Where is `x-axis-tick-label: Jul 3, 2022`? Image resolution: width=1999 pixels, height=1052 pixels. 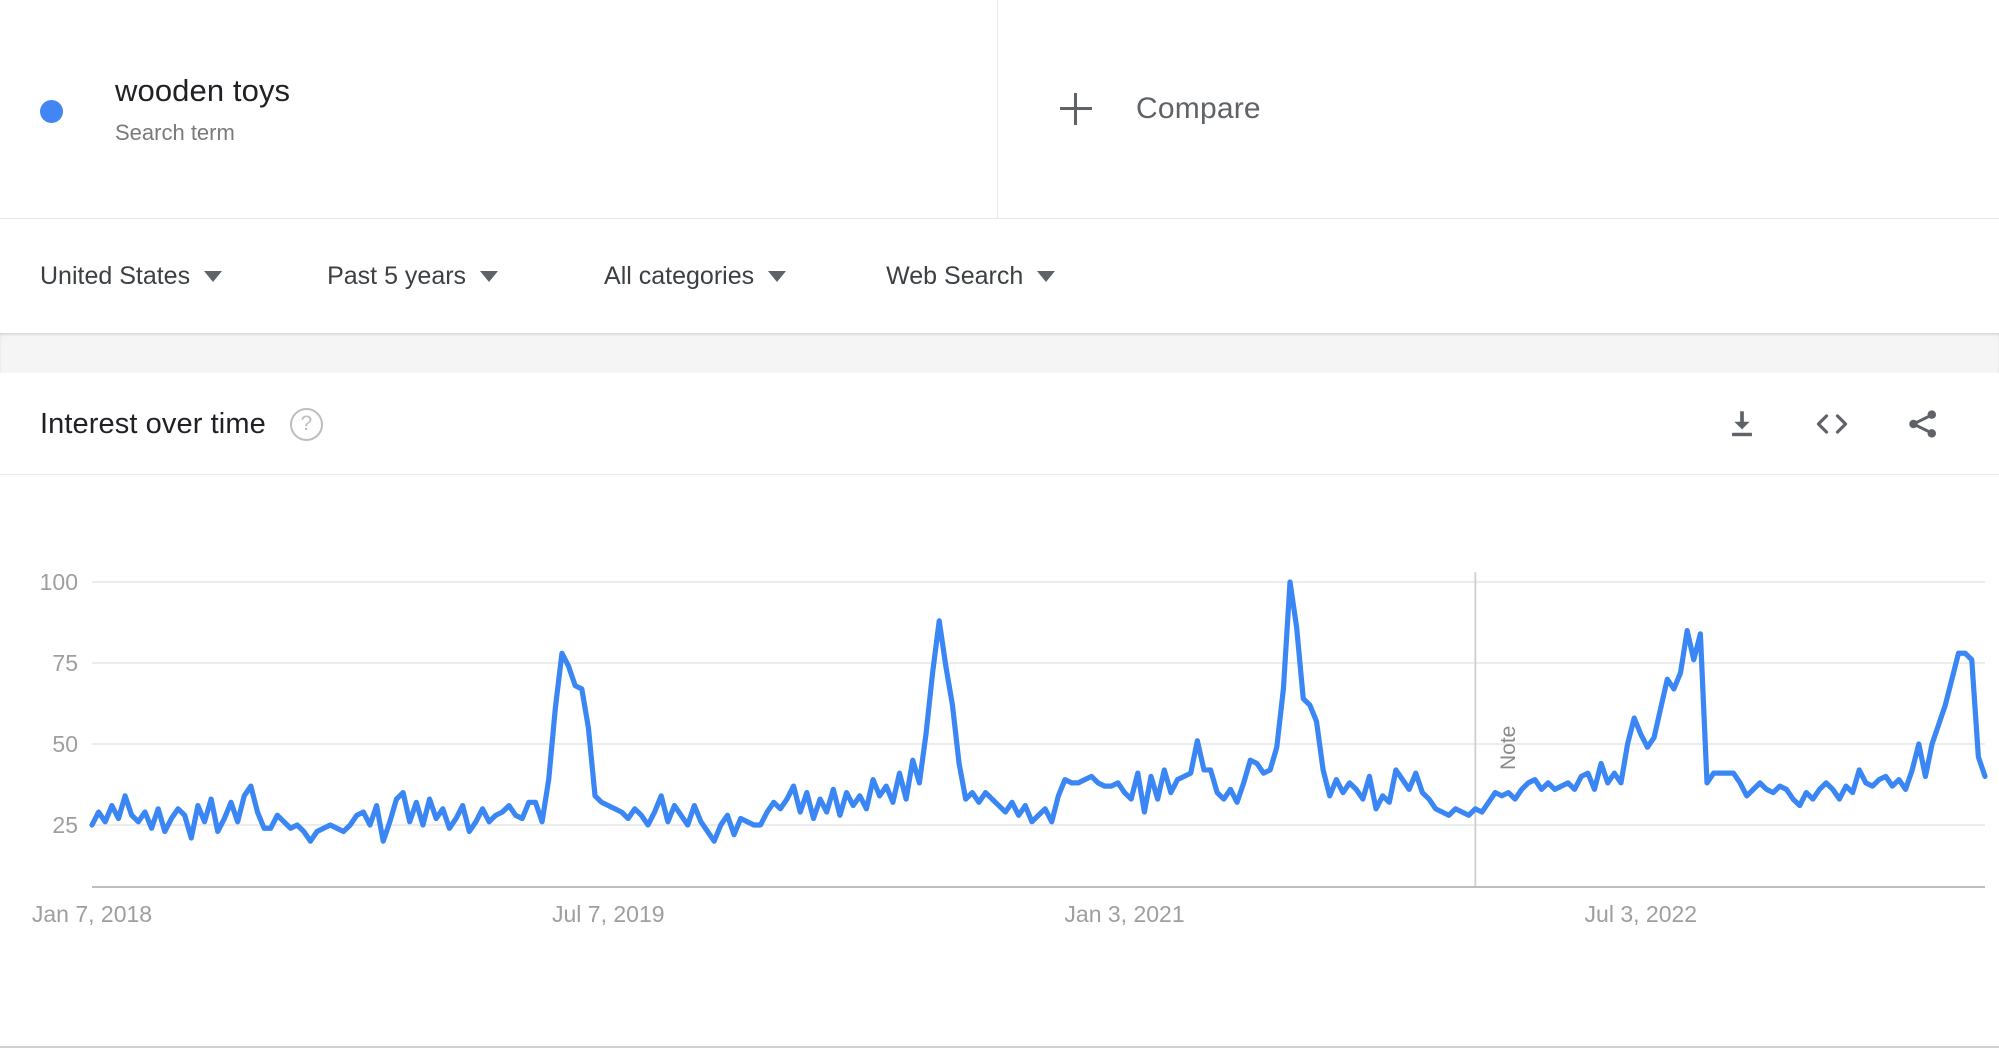 x-axis-tick-label: Jul 3, 2022 is located at coordinates (1641, 914).